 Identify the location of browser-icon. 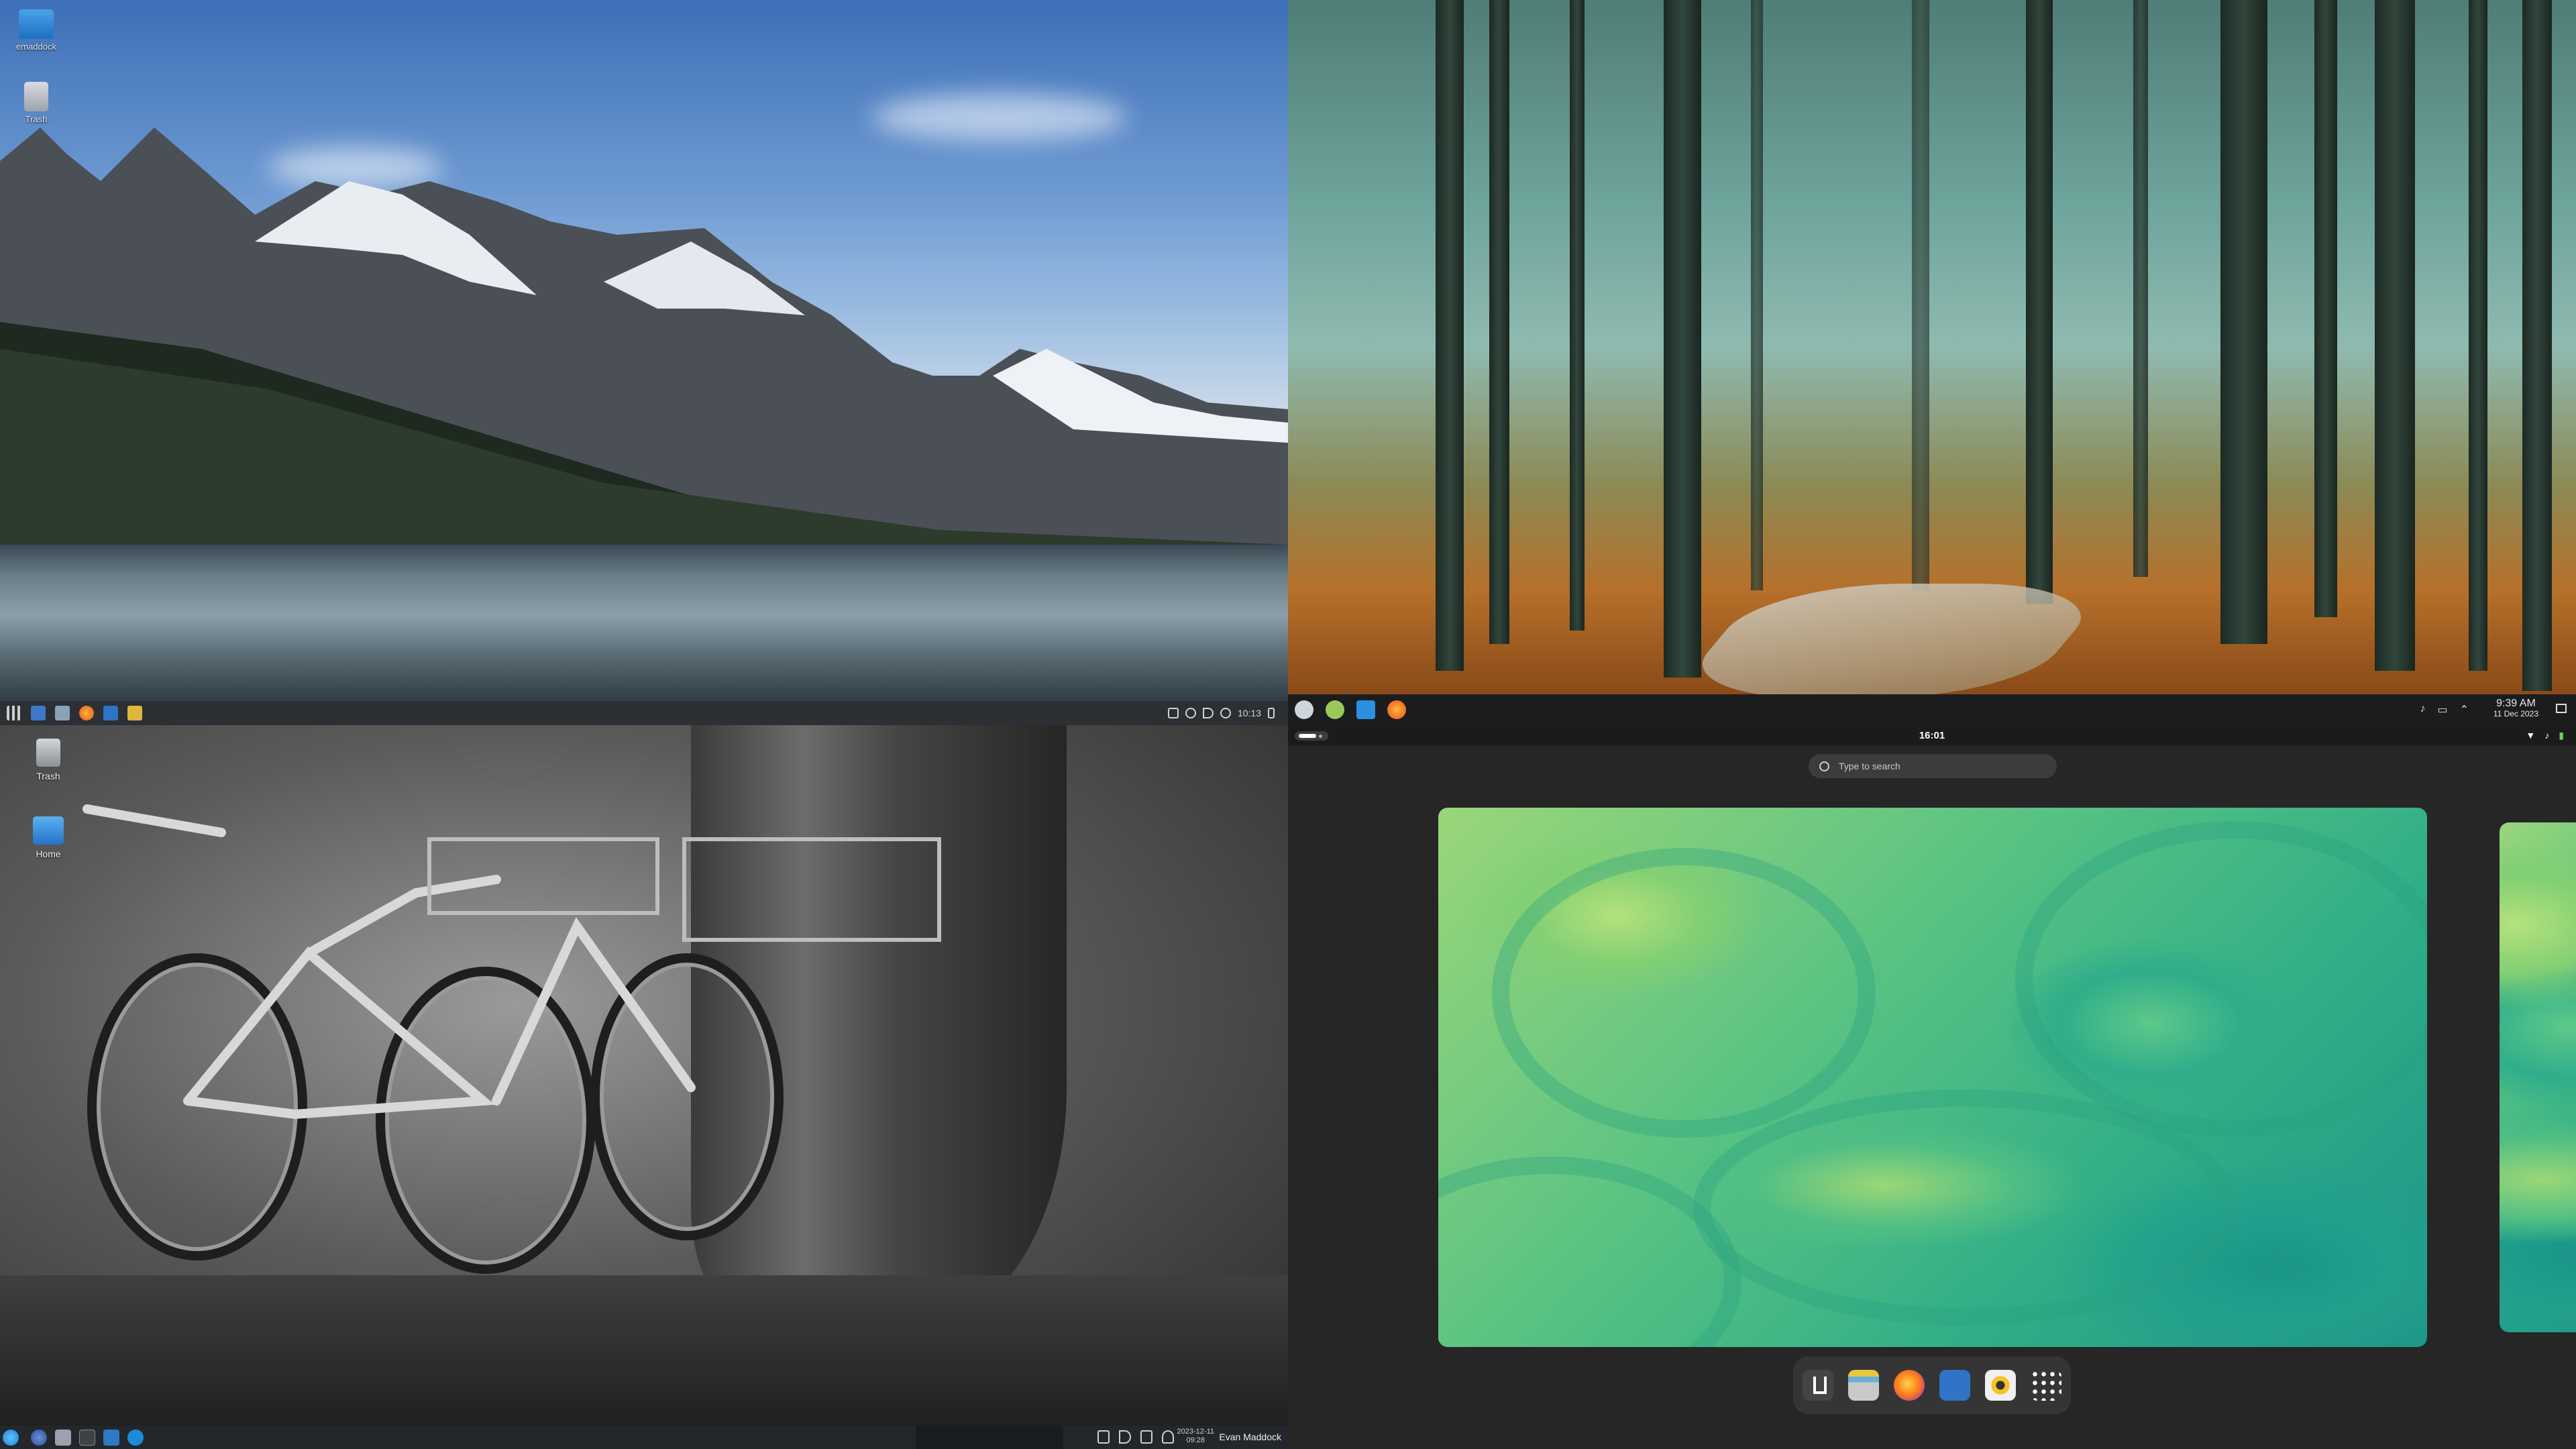
(39, 1438).